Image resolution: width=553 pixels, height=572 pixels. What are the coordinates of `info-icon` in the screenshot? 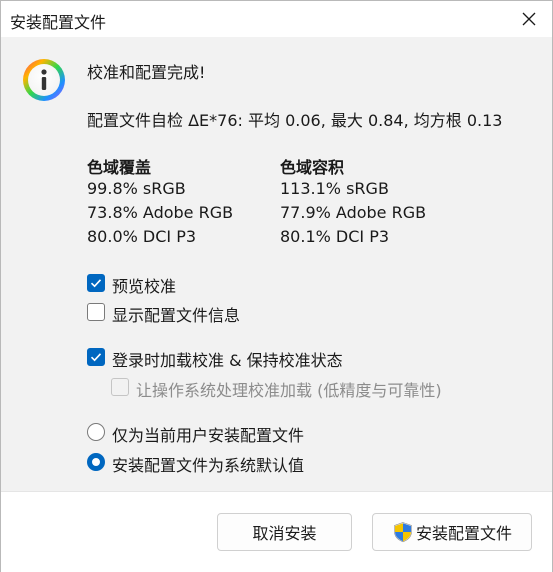 It's located at (44, 80).